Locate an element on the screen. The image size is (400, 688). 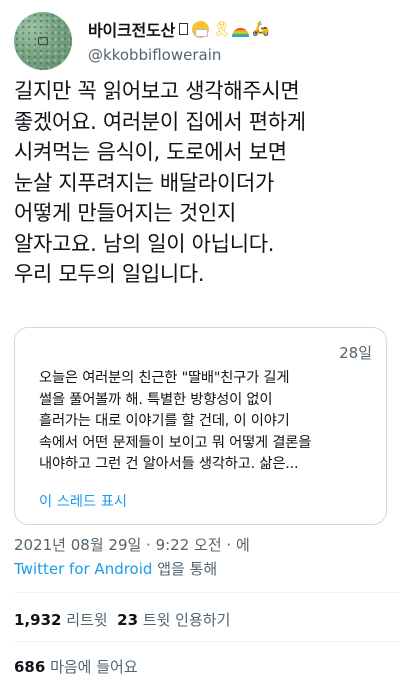
user-handle: @kkobbiflowerain is located at coordinates (154, 55).